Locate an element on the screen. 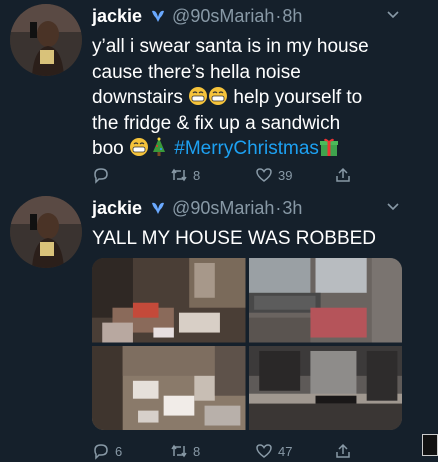 The image size is (438, 462). like-count: 47 is located at coordinates (285, 451).